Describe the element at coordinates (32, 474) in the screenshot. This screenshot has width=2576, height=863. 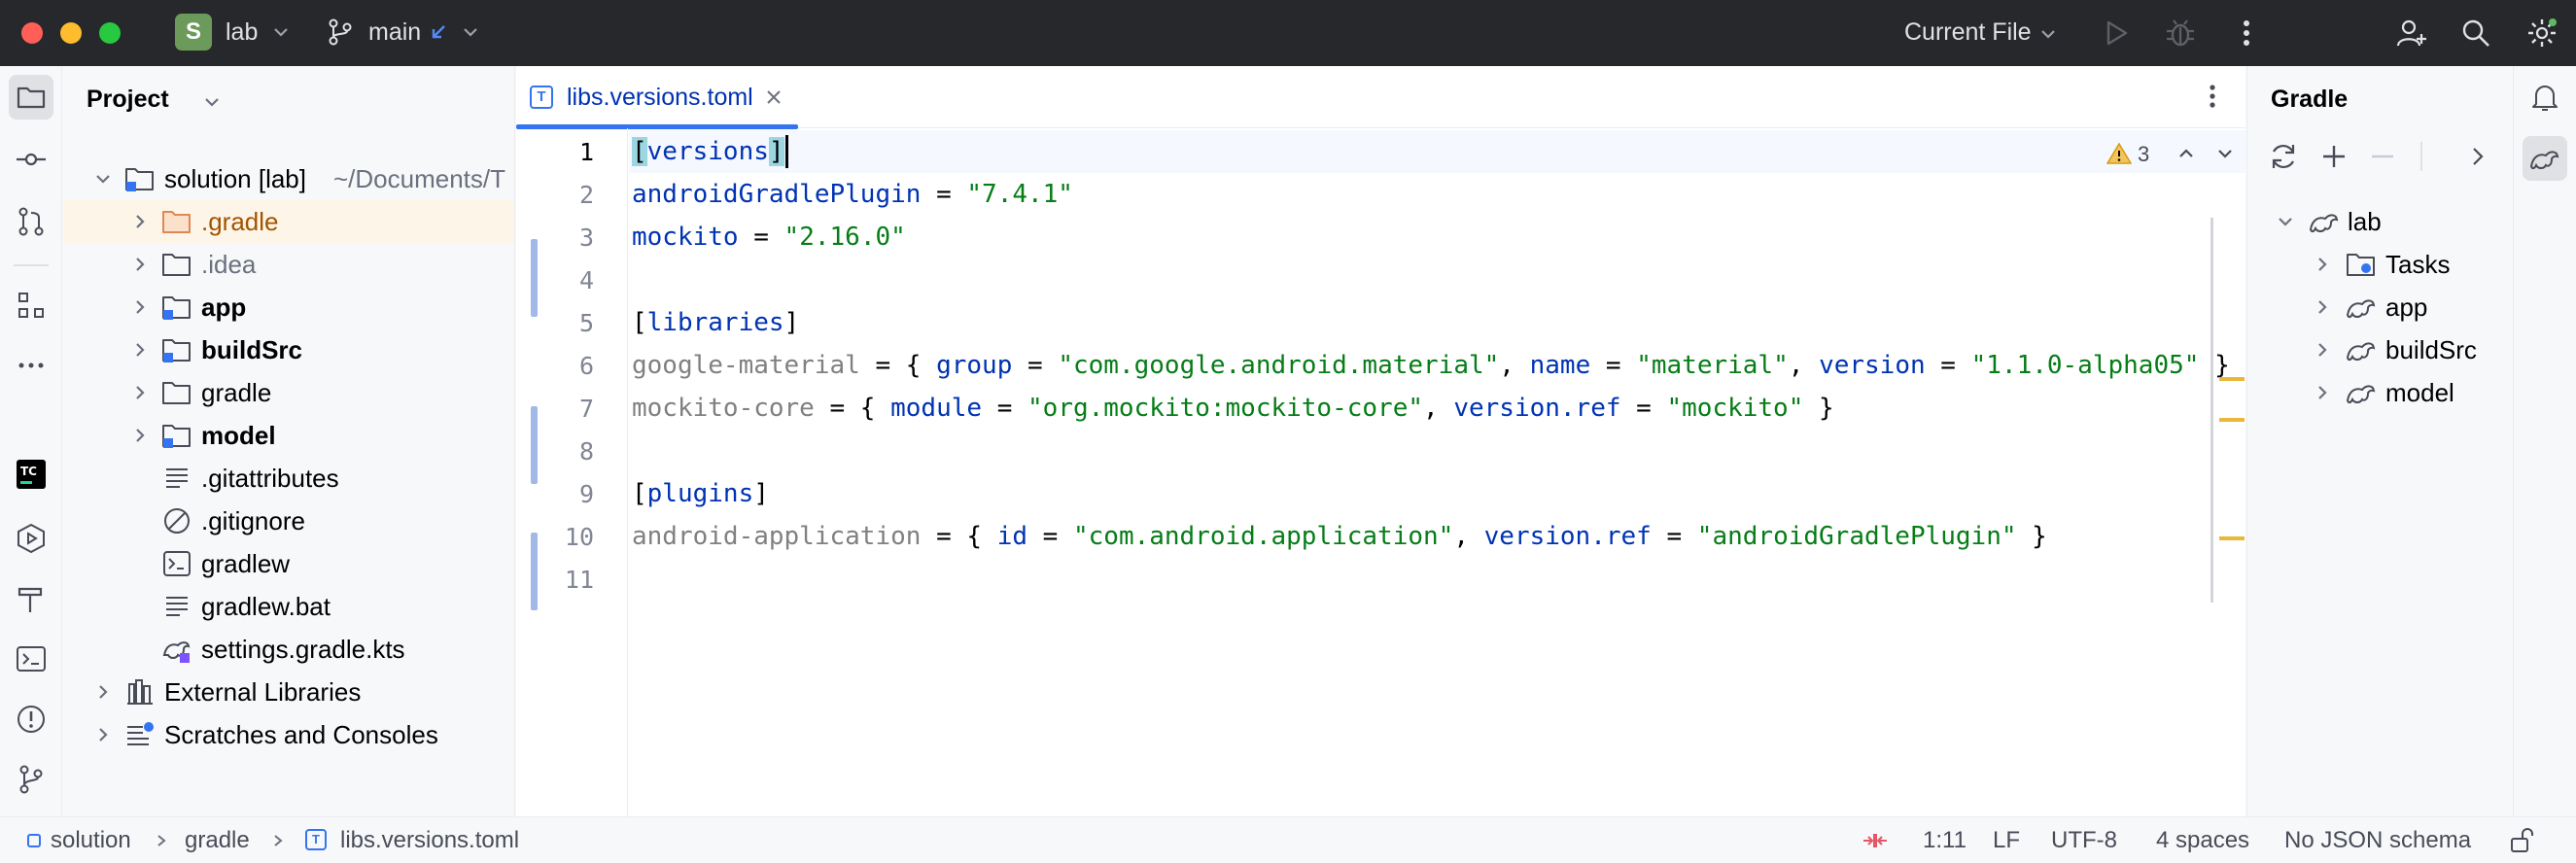
I see `teamcity-icon: TC` at that location.